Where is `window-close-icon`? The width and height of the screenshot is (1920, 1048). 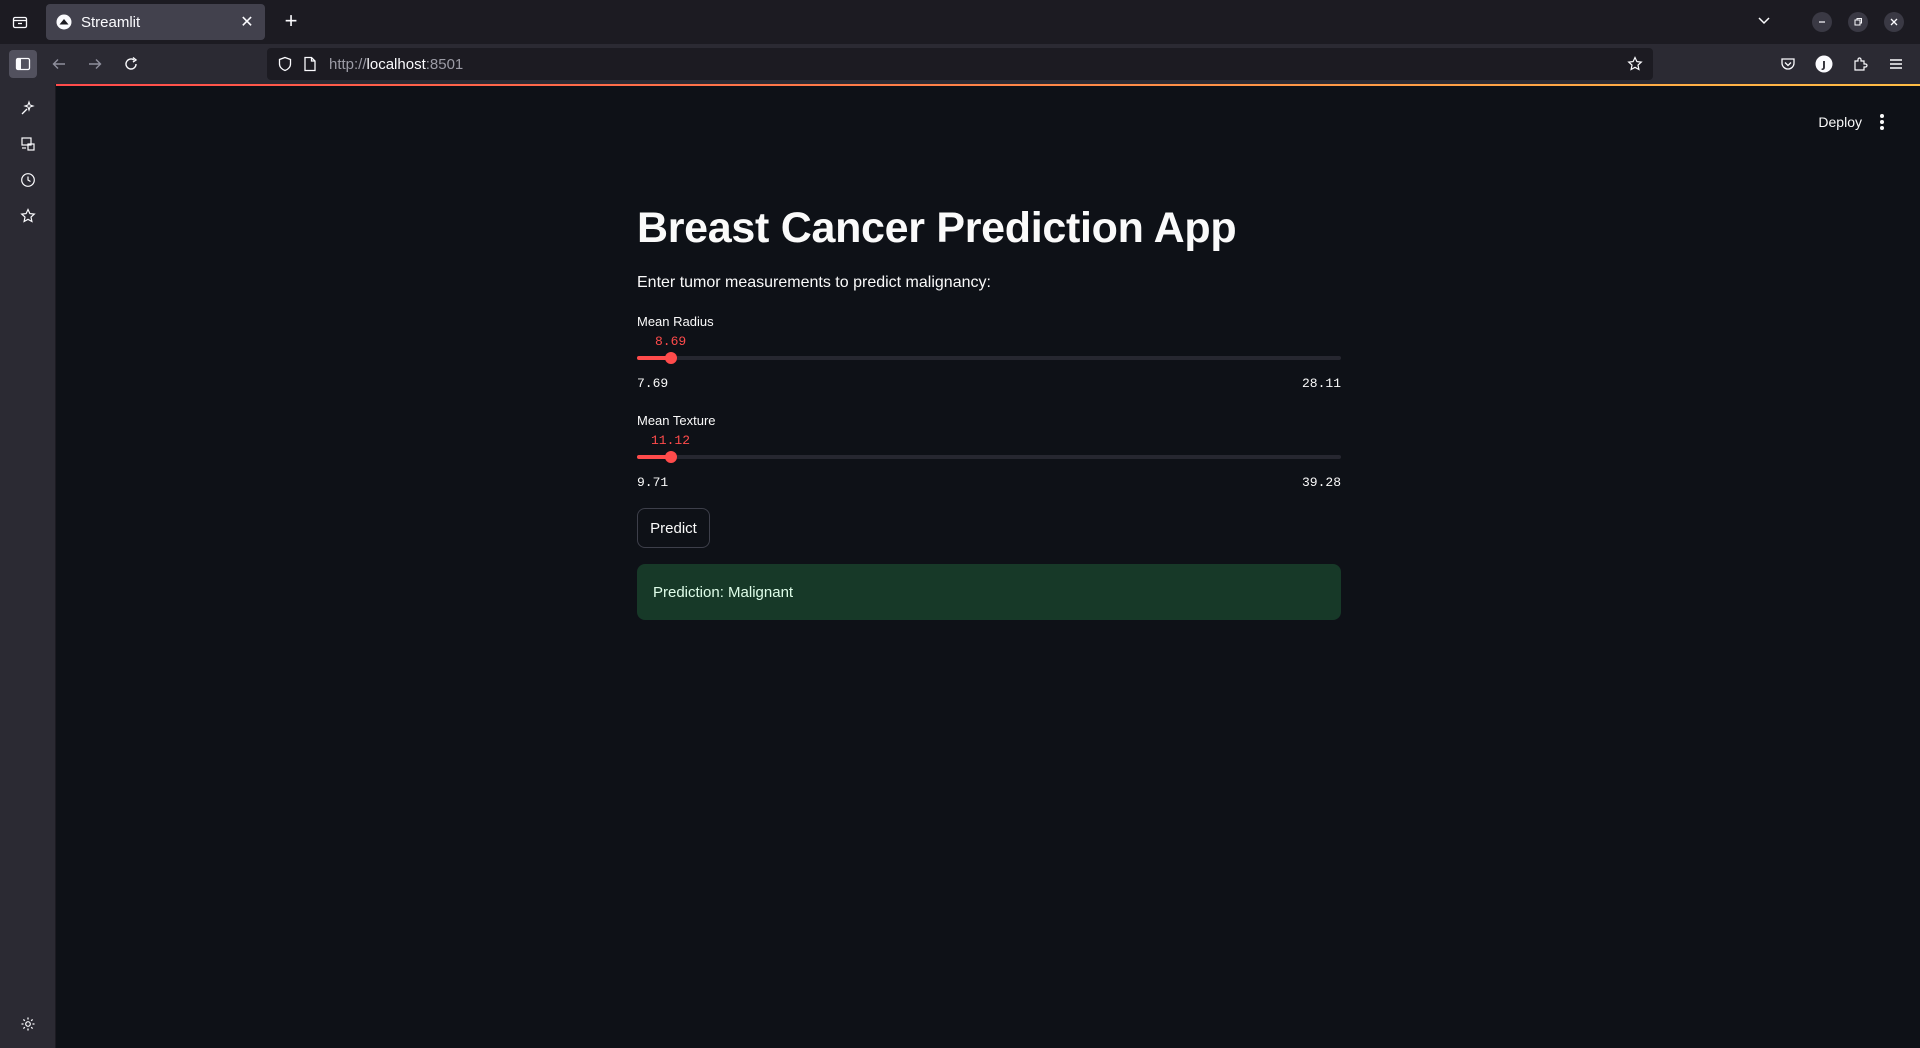 window-close-icon is located at coordinates (1894, 22).